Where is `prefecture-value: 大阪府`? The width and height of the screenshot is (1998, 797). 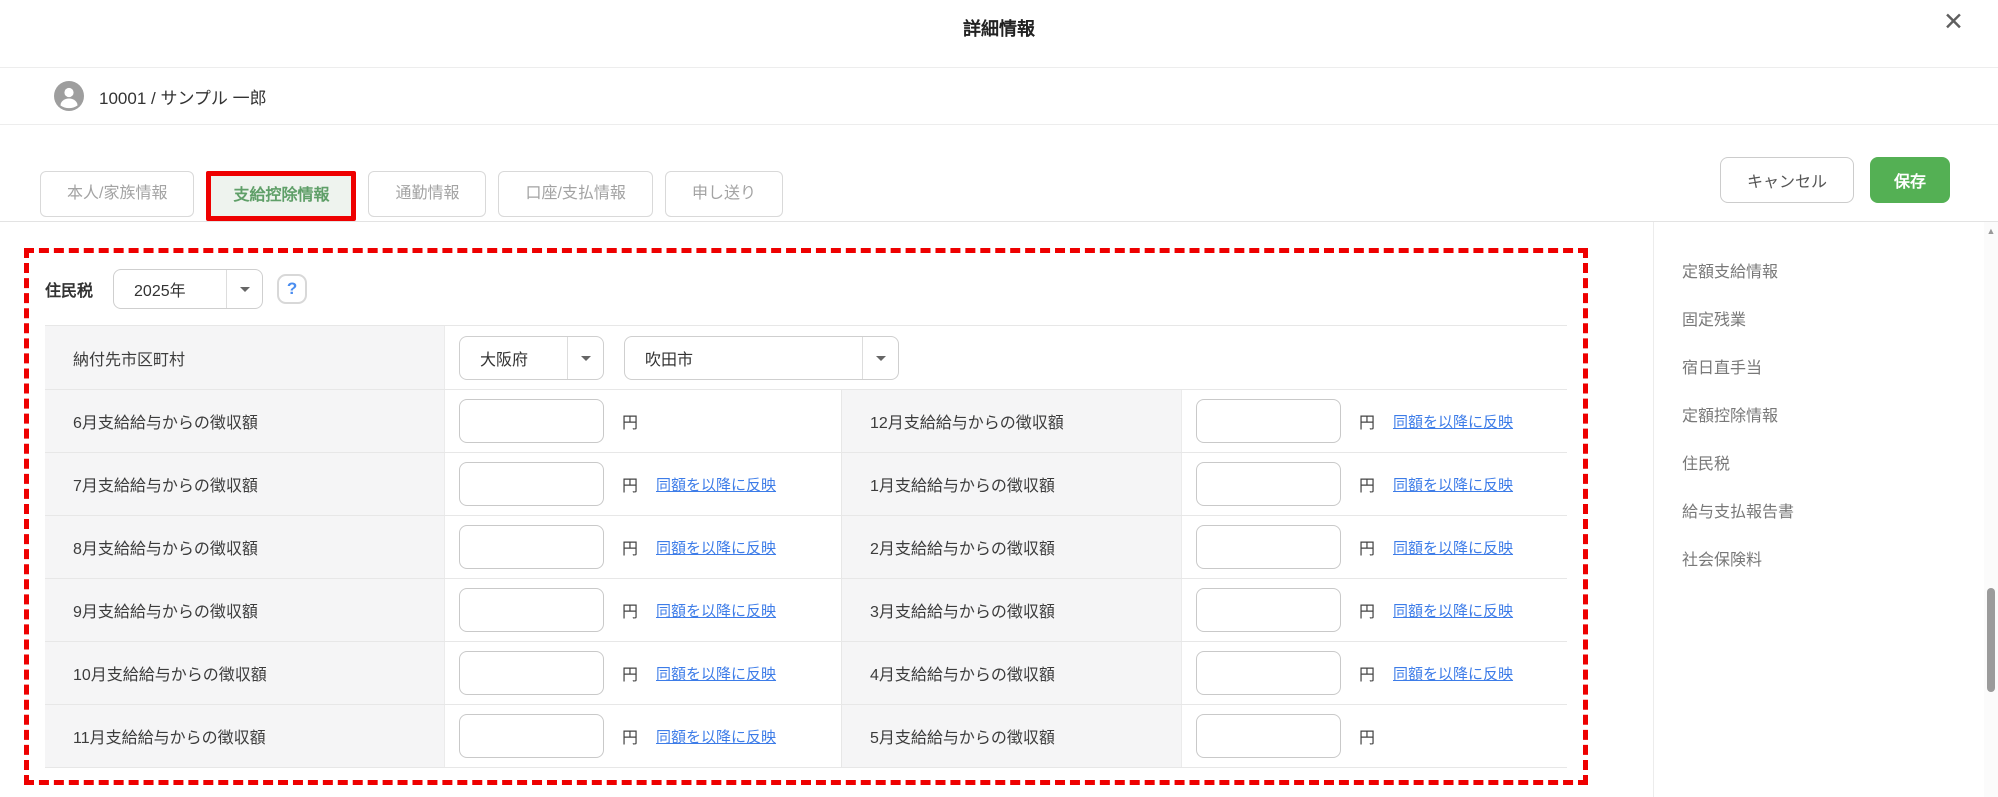 prefecture-value: 大阪府 is located at coordinates (504, 360).